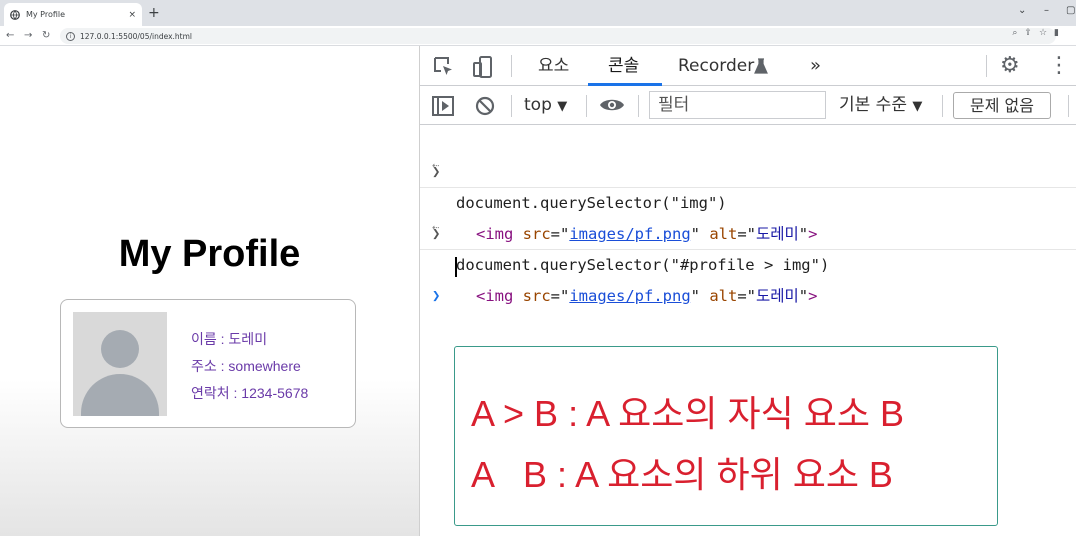  I want to click on profile-info: 이름 : 도레미 주소 : somewhere 연락처 : 1234-5678, so click(249, 366).